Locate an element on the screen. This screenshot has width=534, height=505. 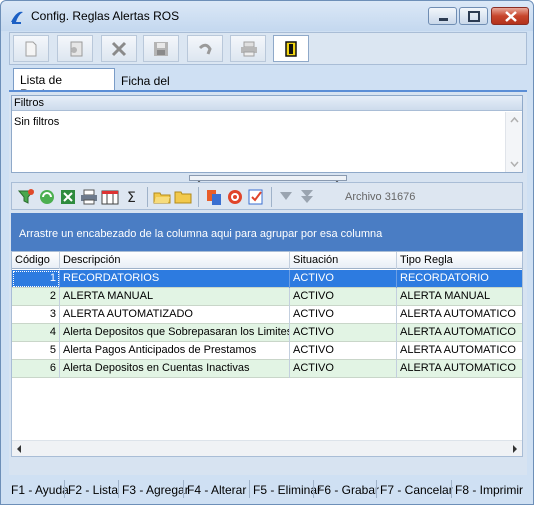
close-icon is located at coordinates (511, 16).